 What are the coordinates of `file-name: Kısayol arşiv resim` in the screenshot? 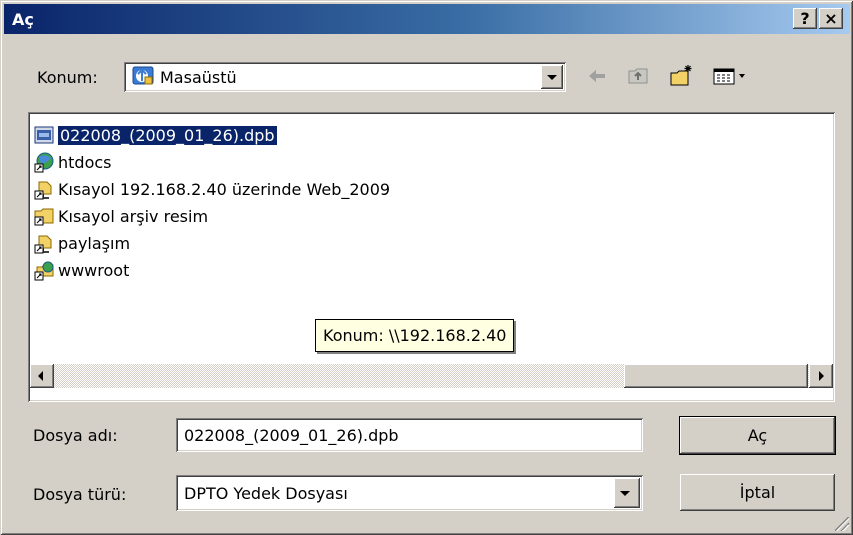 It's located at (133, 216).